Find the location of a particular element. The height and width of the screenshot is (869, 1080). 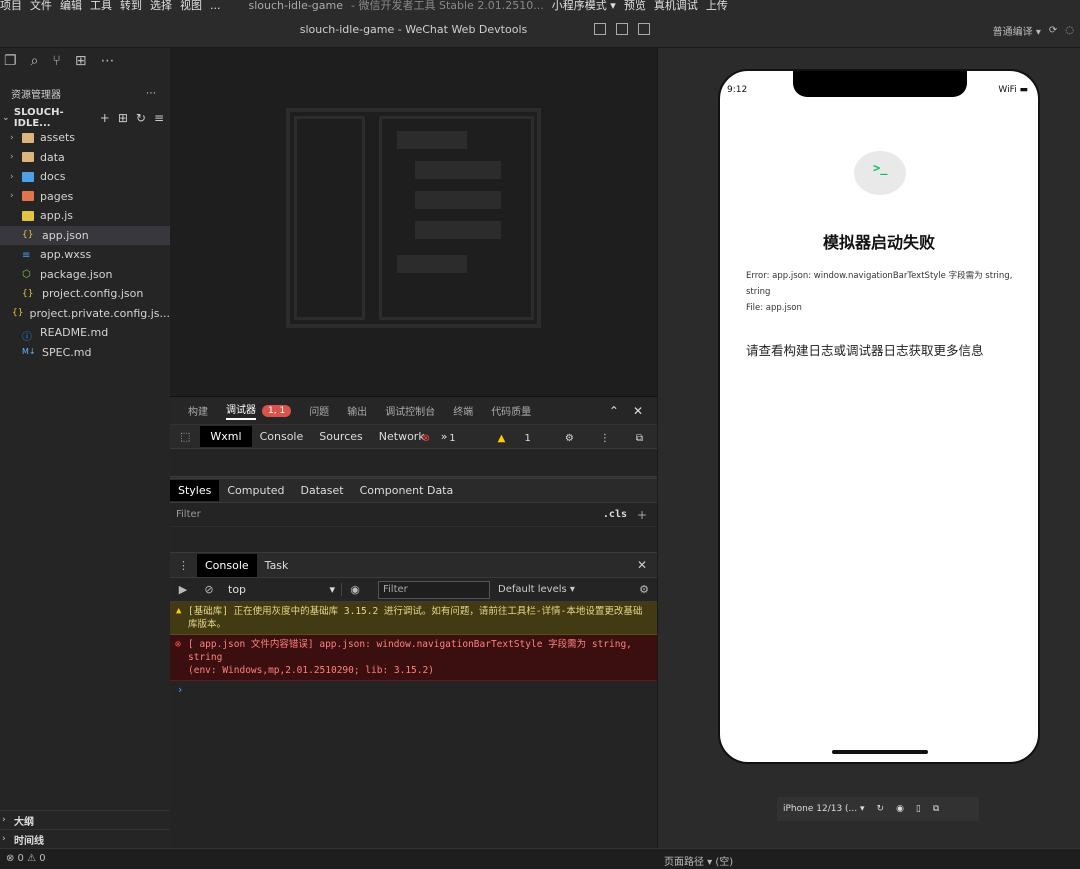

tree-file-app-js: app.js is located at coordinates (85, 216).